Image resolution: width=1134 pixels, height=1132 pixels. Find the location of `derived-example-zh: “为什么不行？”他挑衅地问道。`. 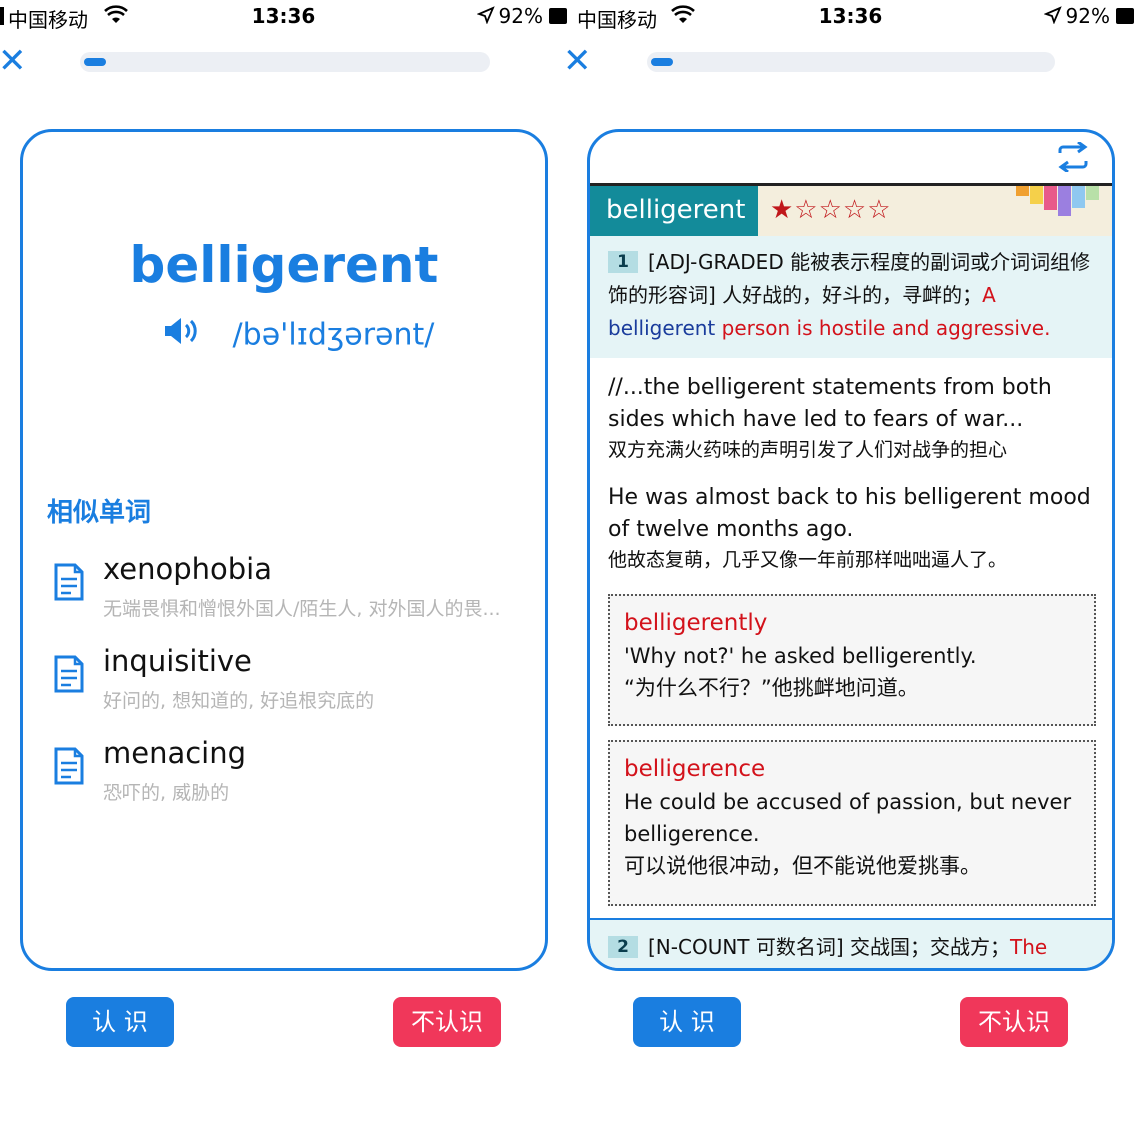

derived-example-zh: “为什么不行？”他挑衅地问道。 is located at coordinates (771, 688).